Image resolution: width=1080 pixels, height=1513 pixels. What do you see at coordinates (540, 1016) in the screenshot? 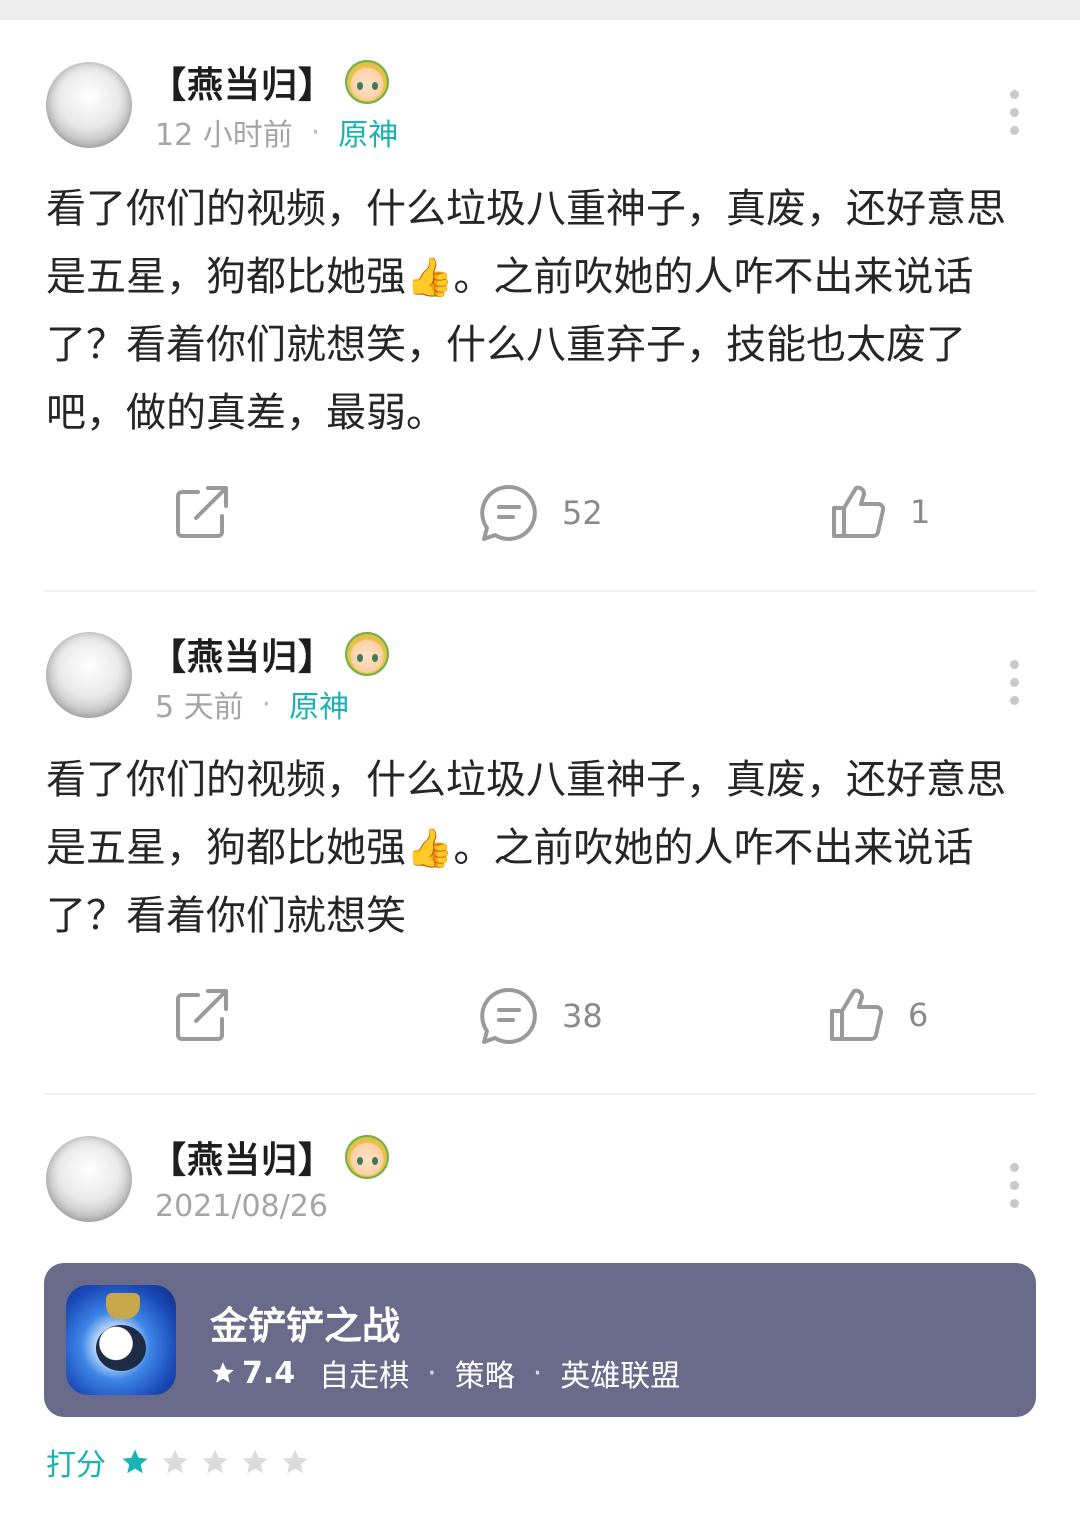
I see `comment-button: 38` at bounding box center [540, 1016].